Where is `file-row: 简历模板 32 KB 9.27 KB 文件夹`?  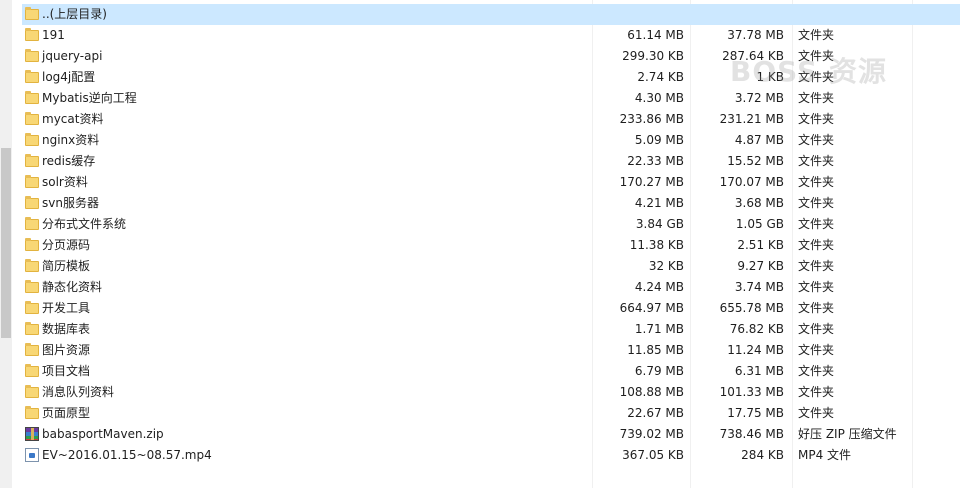
file-row: 简历模板 32 KB 9.27 KB 文件夹 is located at coordinates (491, 266).